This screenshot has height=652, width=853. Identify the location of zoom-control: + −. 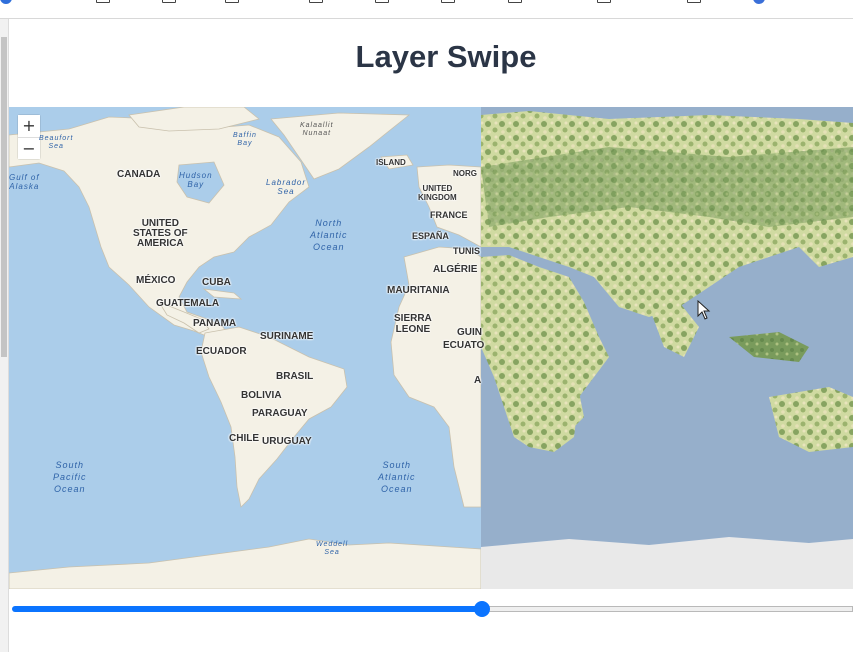
(29, 137).